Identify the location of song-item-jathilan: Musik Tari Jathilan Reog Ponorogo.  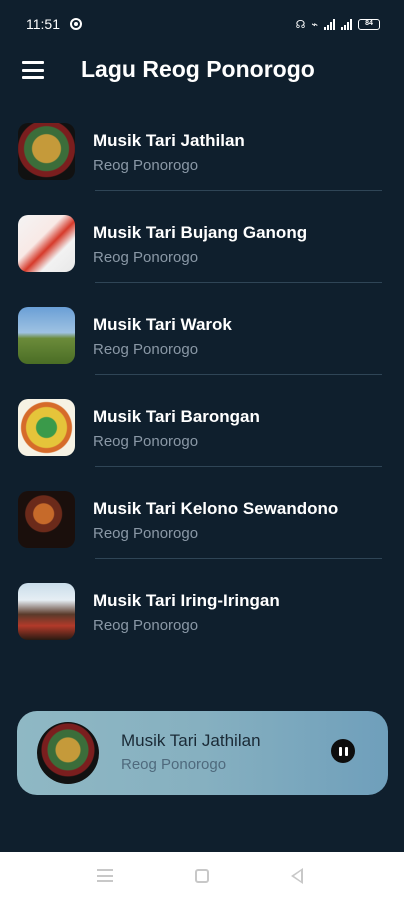
(202, 158).